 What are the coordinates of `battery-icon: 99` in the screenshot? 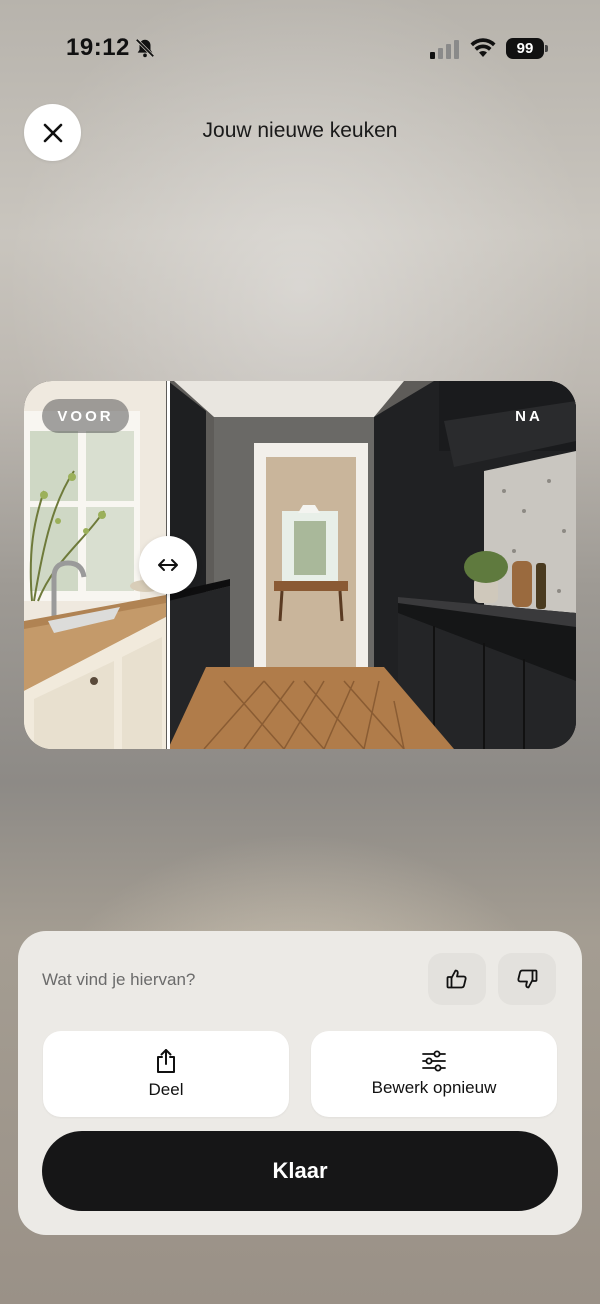 It's located at (527, 48).